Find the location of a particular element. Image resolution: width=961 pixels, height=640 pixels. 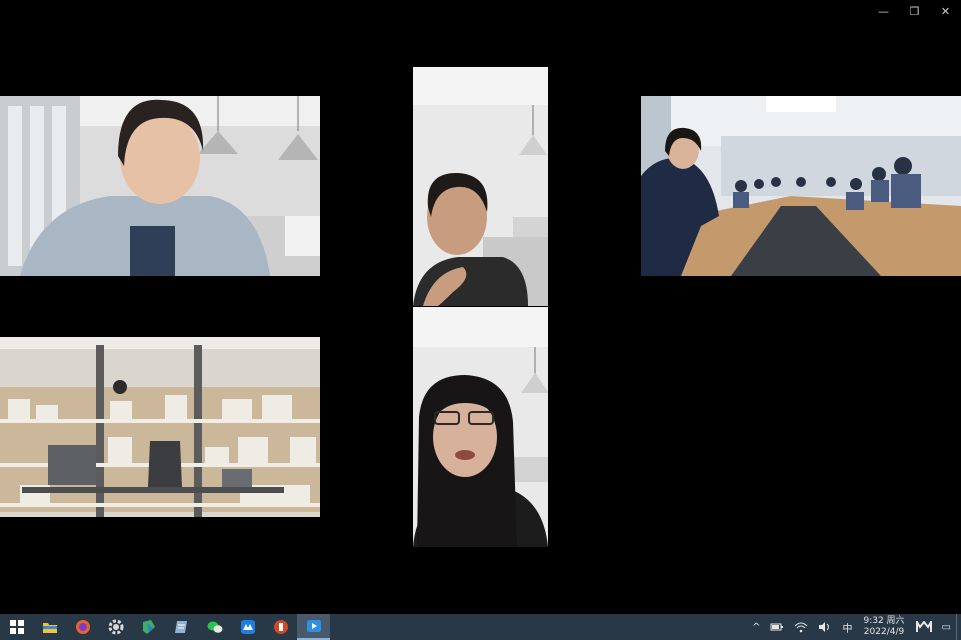

clock-date: 2022/4/9 is located at coordinates (884, 632).